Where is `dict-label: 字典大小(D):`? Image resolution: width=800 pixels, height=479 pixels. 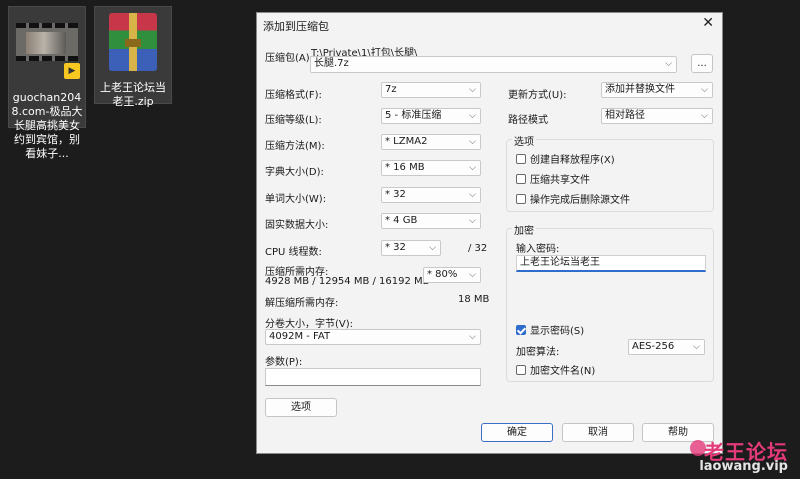 dict-label: 字典大小(D): is located at coordinates (294, 172).